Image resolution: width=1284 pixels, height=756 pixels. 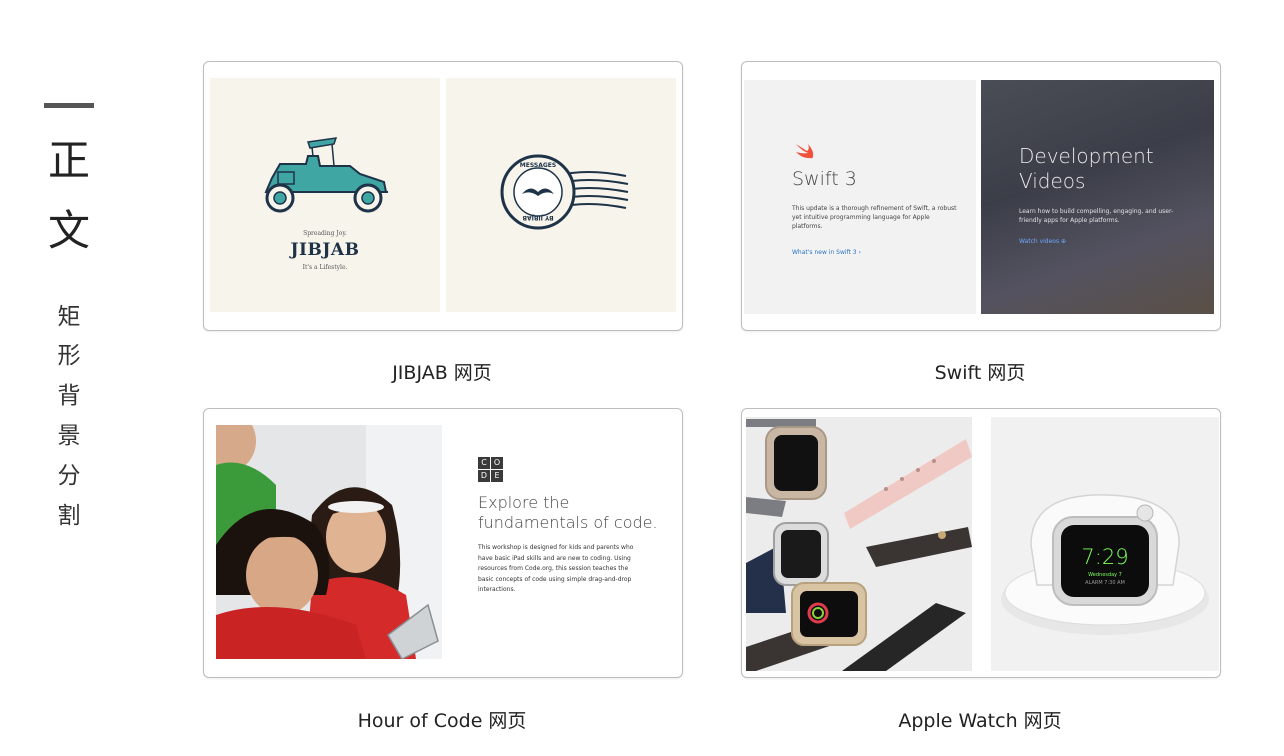 What do you see at coordinates (826, 252) in the screenshot?
I see `swift-whats-new-link: What's new in Swift 3 ›` at bounding box center [826, 252].